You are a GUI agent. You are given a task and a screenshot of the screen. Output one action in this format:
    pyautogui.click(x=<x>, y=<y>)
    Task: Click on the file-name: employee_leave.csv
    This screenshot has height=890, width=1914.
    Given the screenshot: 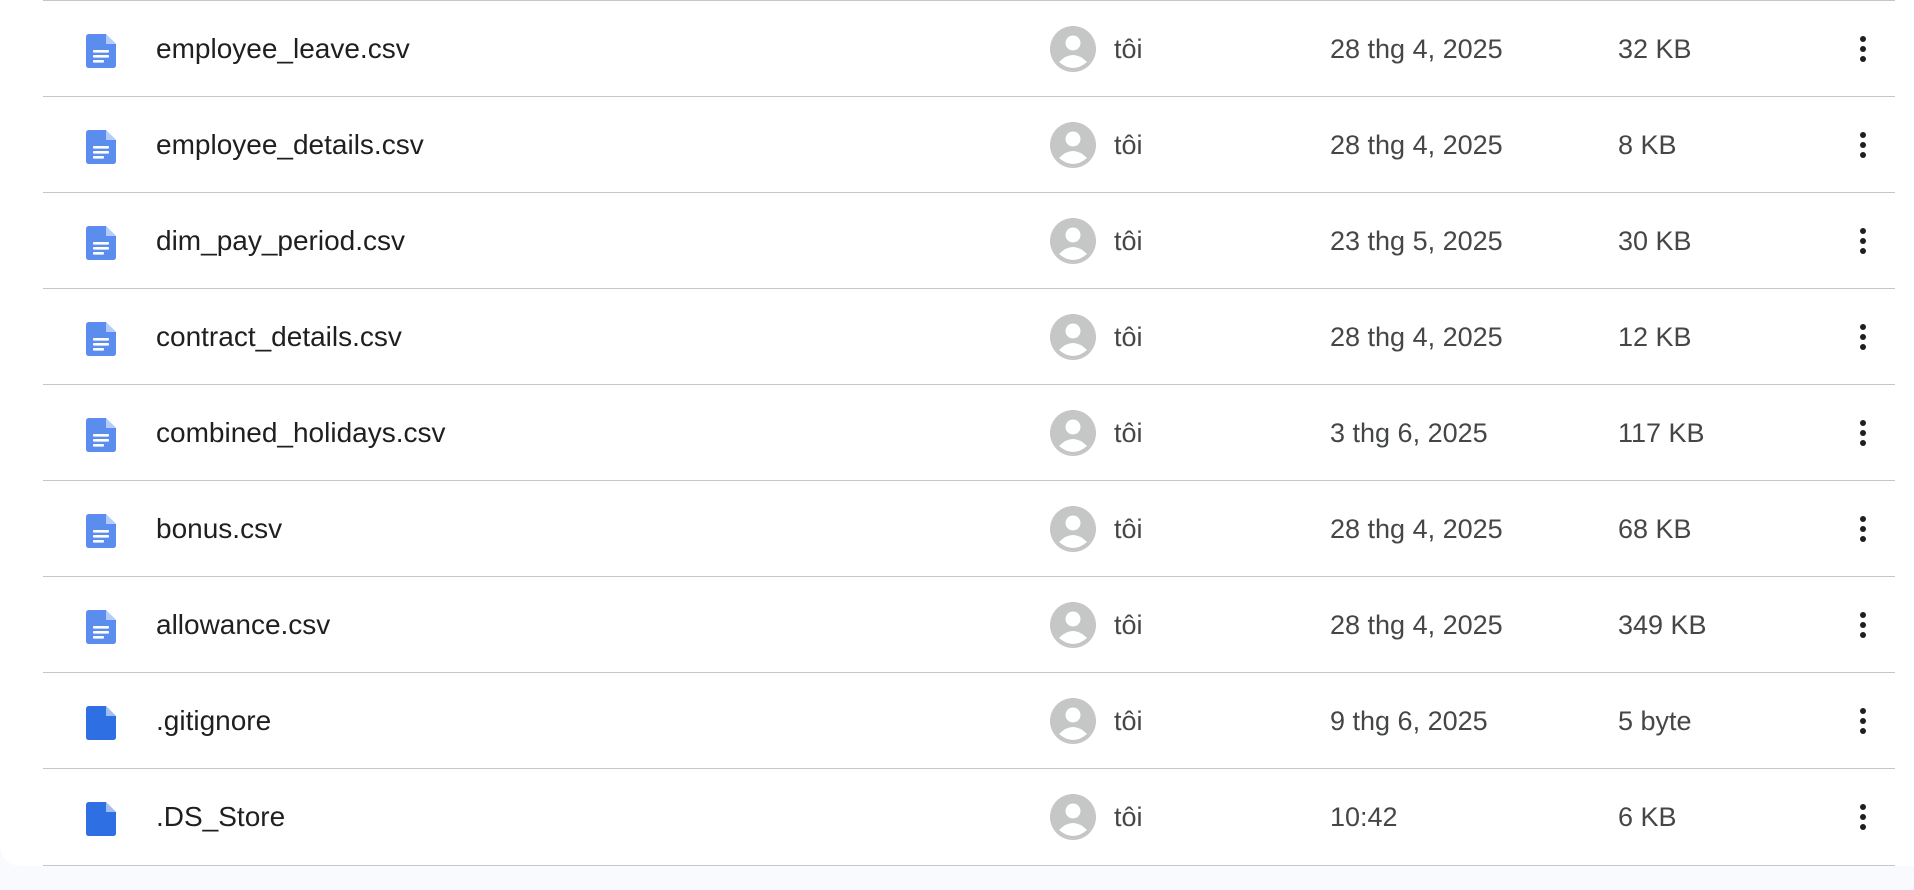 What is the action you would take?
    pyautogui.click(x=283, y=49)
    